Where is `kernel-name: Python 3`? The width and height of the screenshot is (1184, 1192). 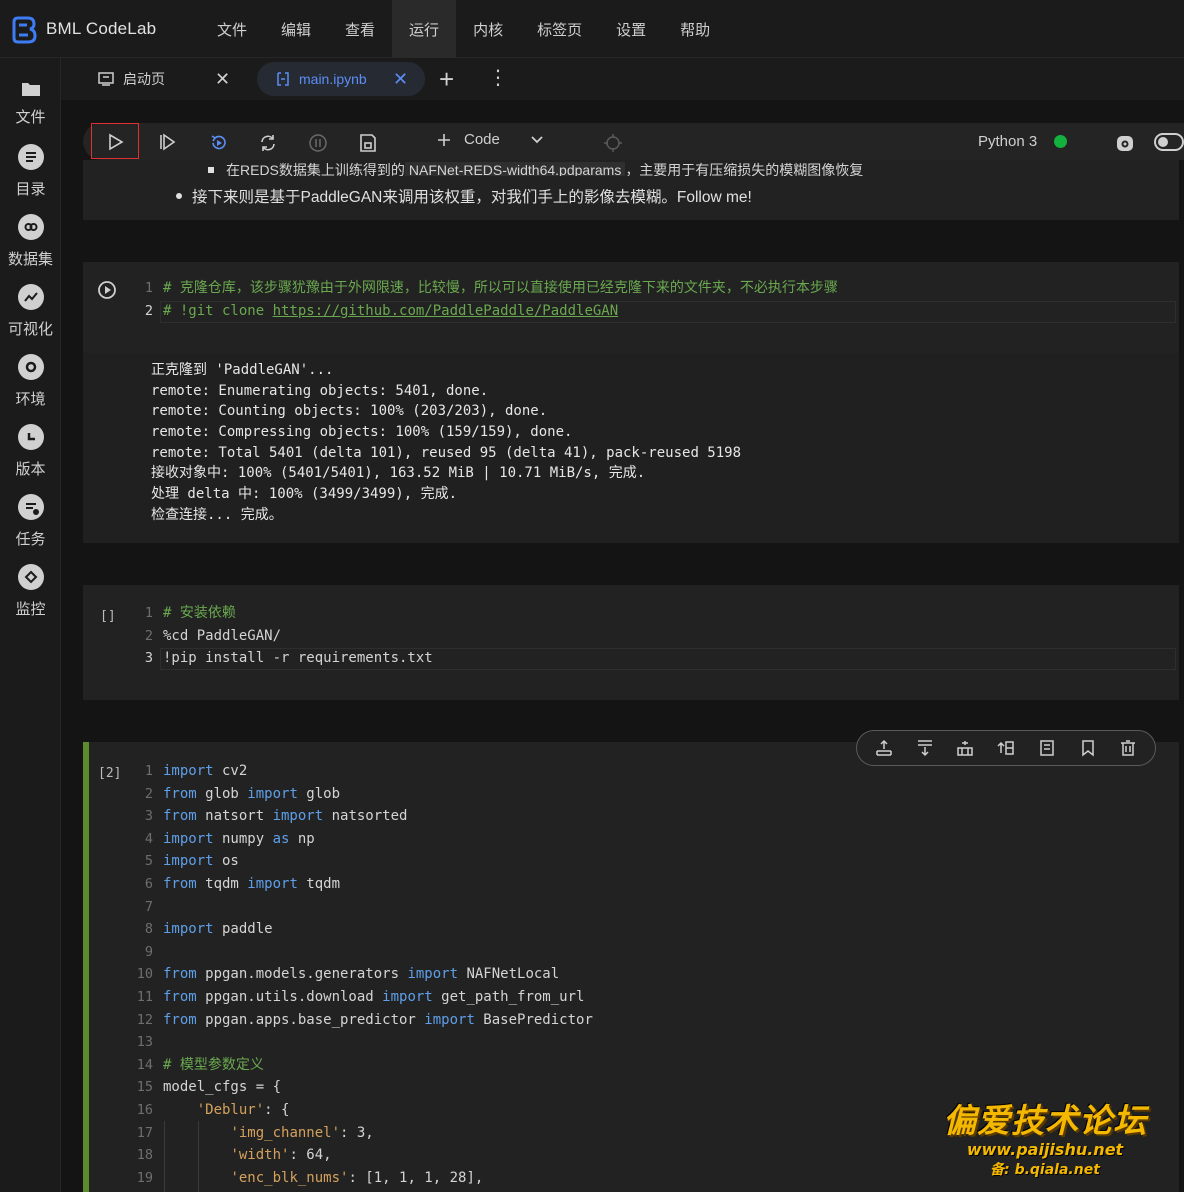
kernel-name: Python 3 is located at coordinates (1007, 141).